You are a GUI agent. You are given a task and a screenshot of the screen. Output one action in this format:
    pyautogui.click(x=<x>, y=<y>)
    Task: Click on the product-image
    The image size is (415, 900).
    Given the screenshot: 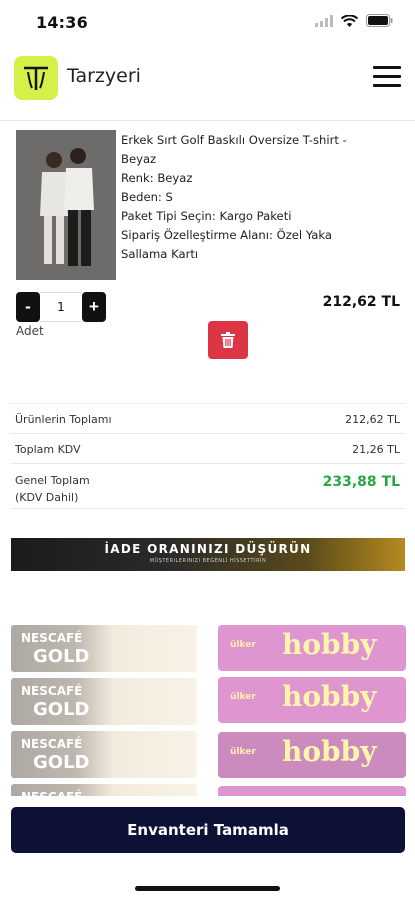 What is the action you would take?
    pyautogui.click(x=66, y=205)
    